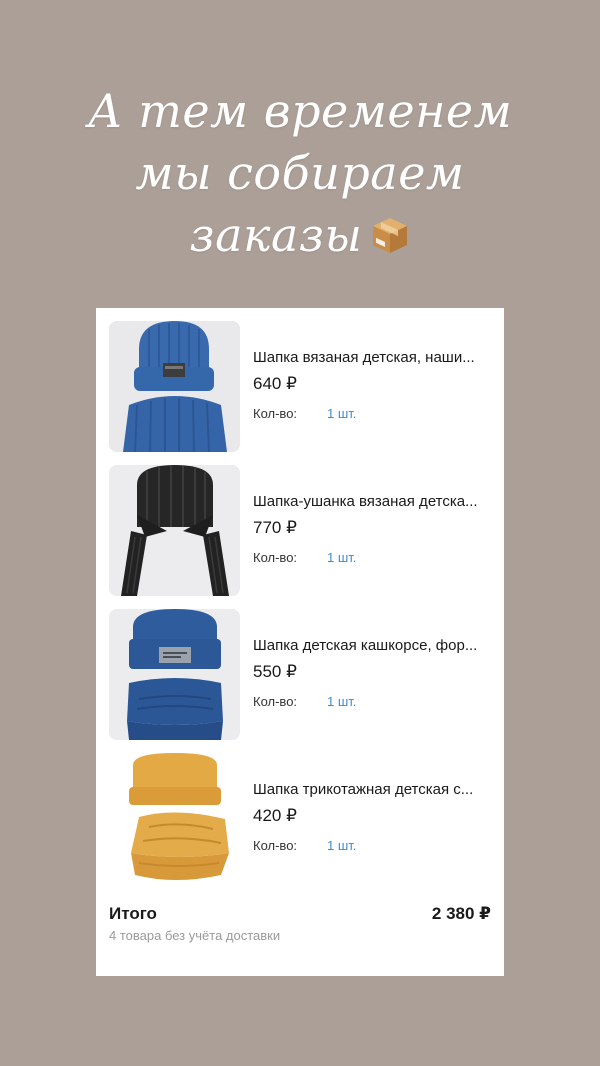 This screenshot has width=600, height=1066. Describe the element at coordinates (390, 235) in the screenshot. I see `package-icon` at that location.